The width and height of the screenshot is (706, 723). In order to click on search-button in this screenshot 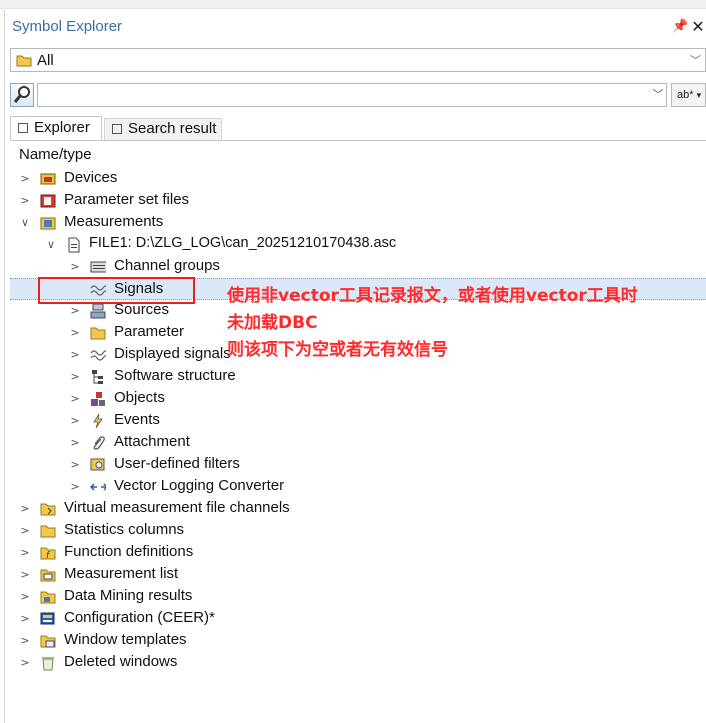, I will do `click(22, 95)`.